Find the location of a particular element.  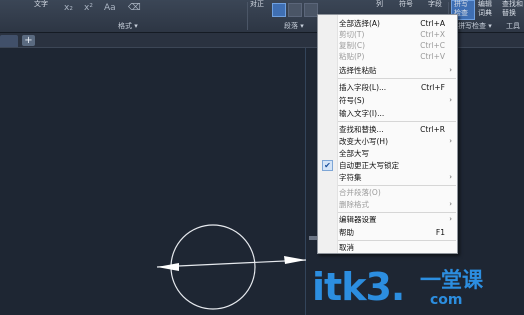

align-right-button is located at coordinates (311, 10).